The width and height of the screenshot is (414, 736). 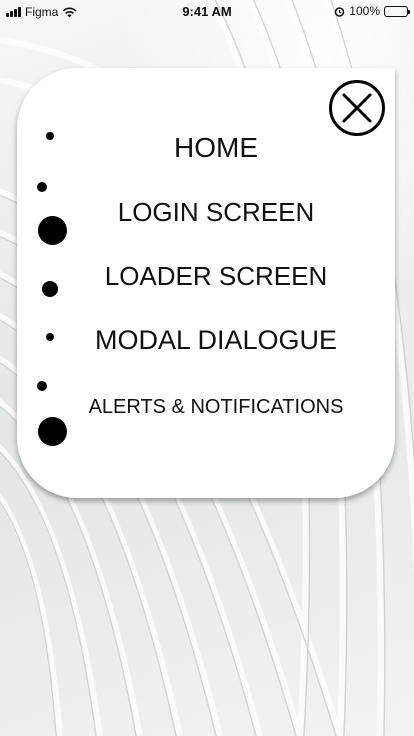 What do you see at coordinates (215, 212) in the screenshot?
I see `menu-item-login-screen: LOGIN SCREEN` at bounding box center [215, 212].